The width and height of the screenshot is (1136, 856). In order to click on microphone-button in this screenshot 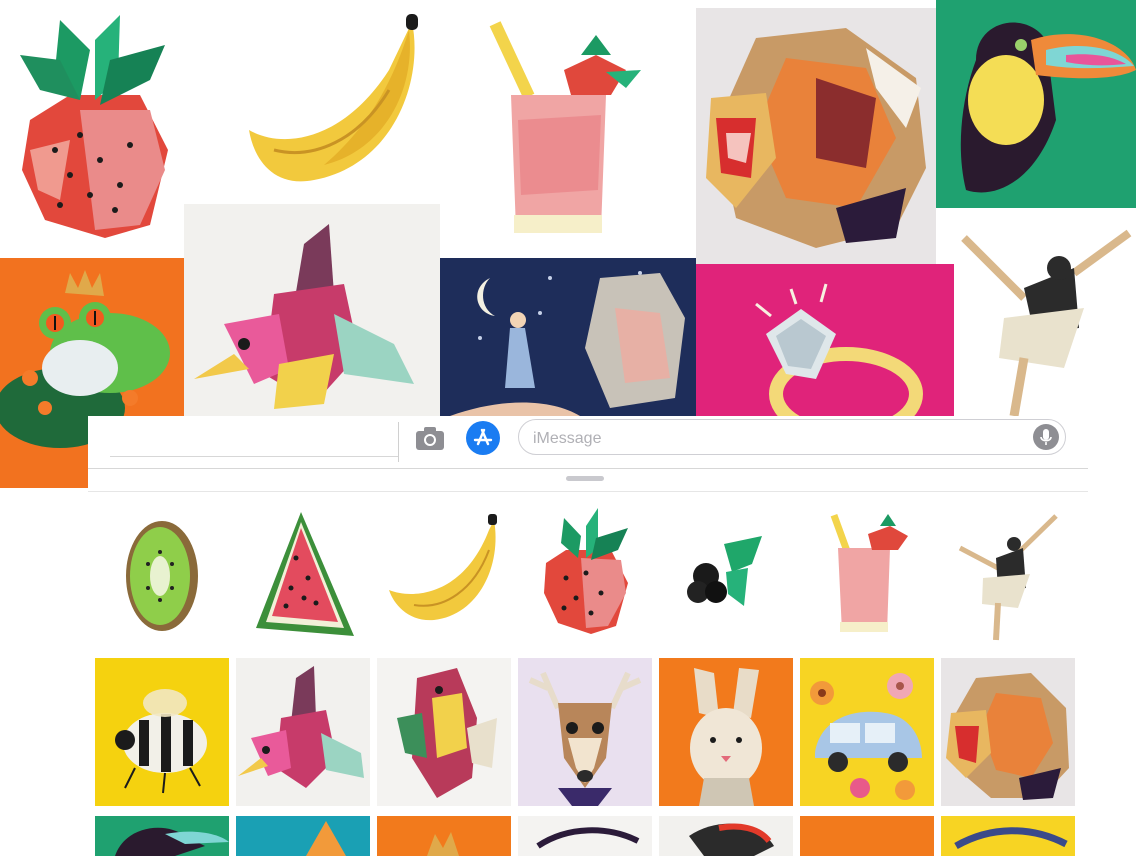, I will do `click(1046, 437)`.